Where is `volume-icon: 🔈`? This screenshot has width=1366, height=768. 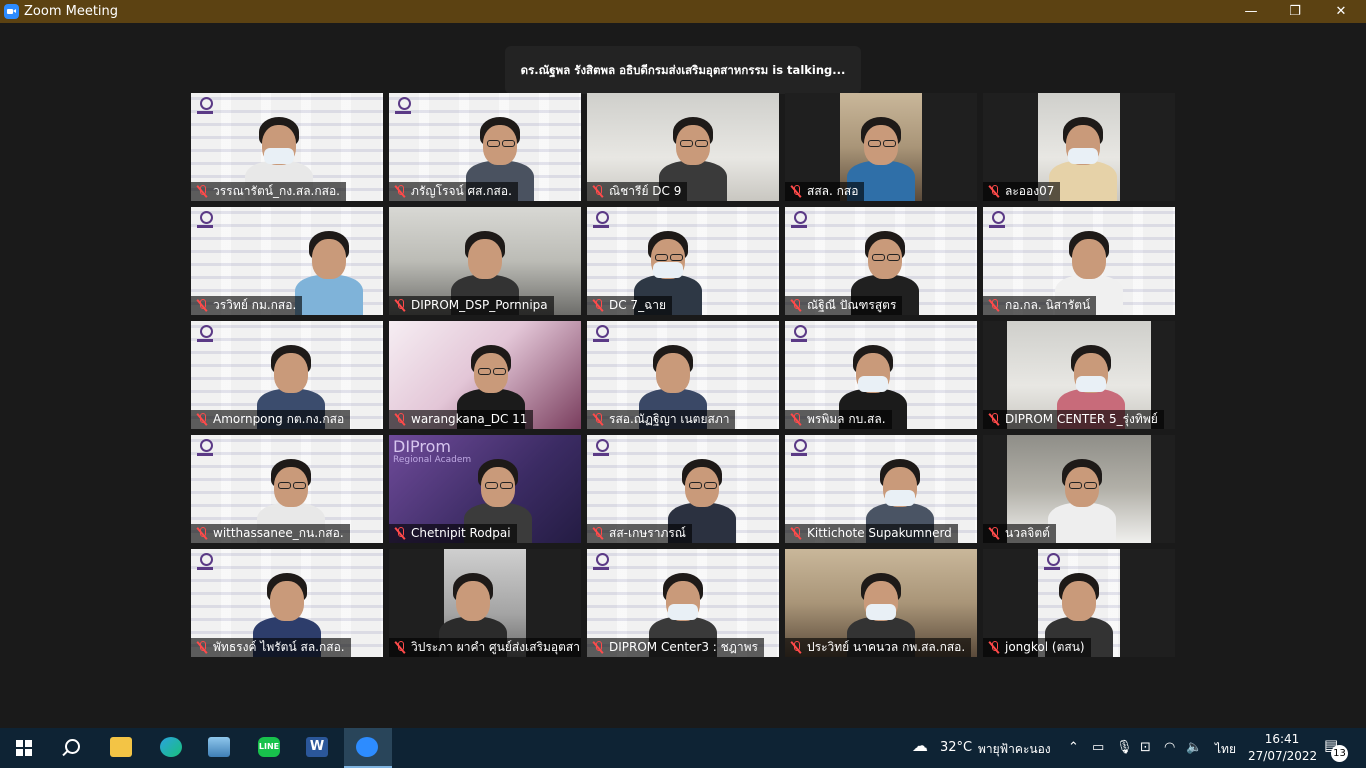 volume-icon: 🔈 is located at coordinates (1194, 748).